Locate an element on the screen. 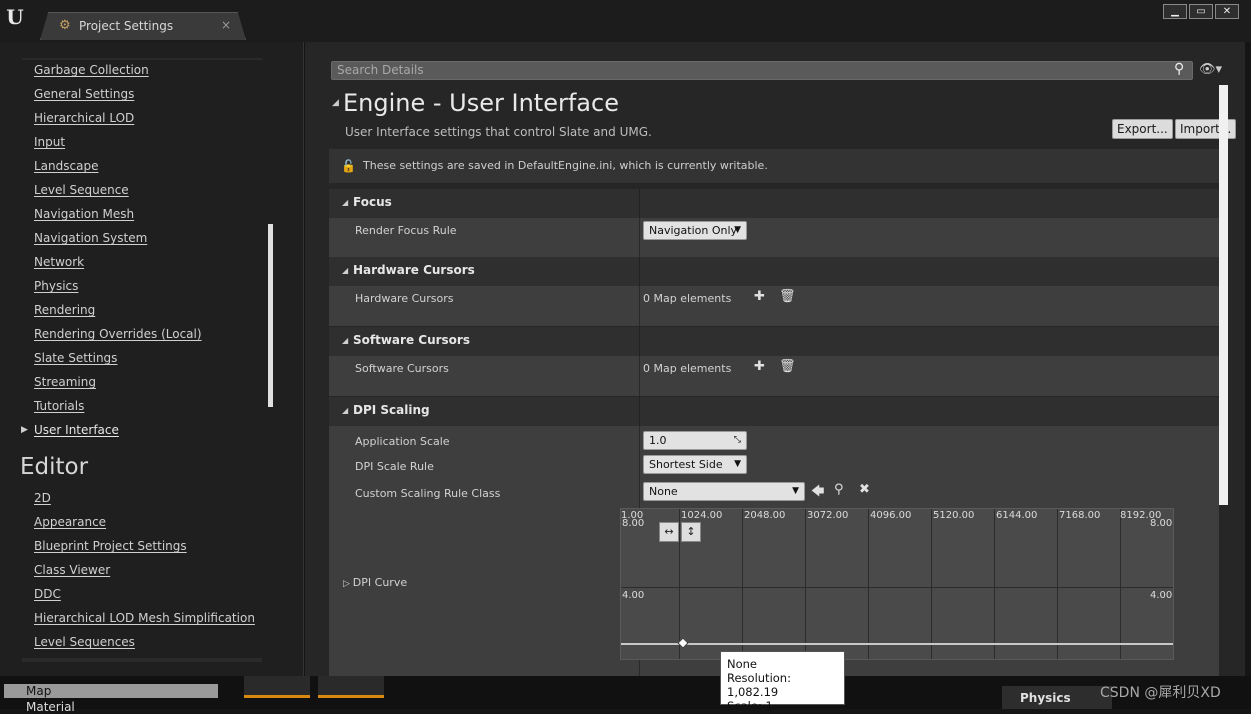 The height and width of the screenshot is (714, 1251). sidebar-item-rendering: Rendering is located at coordinates (118, 312).